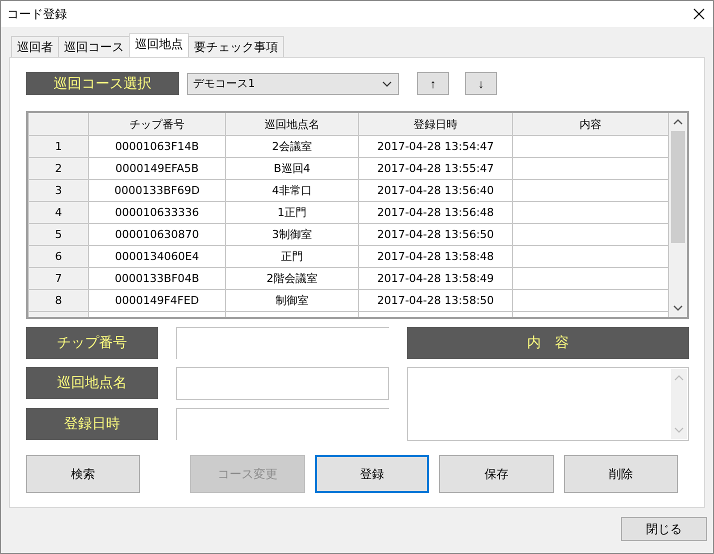 This screenshot has width=714, height=554. What do you see at coordinates (292, 124) in the screenshot?
I see `column-header: 巡回地点名` at bounding box center [292, 124].